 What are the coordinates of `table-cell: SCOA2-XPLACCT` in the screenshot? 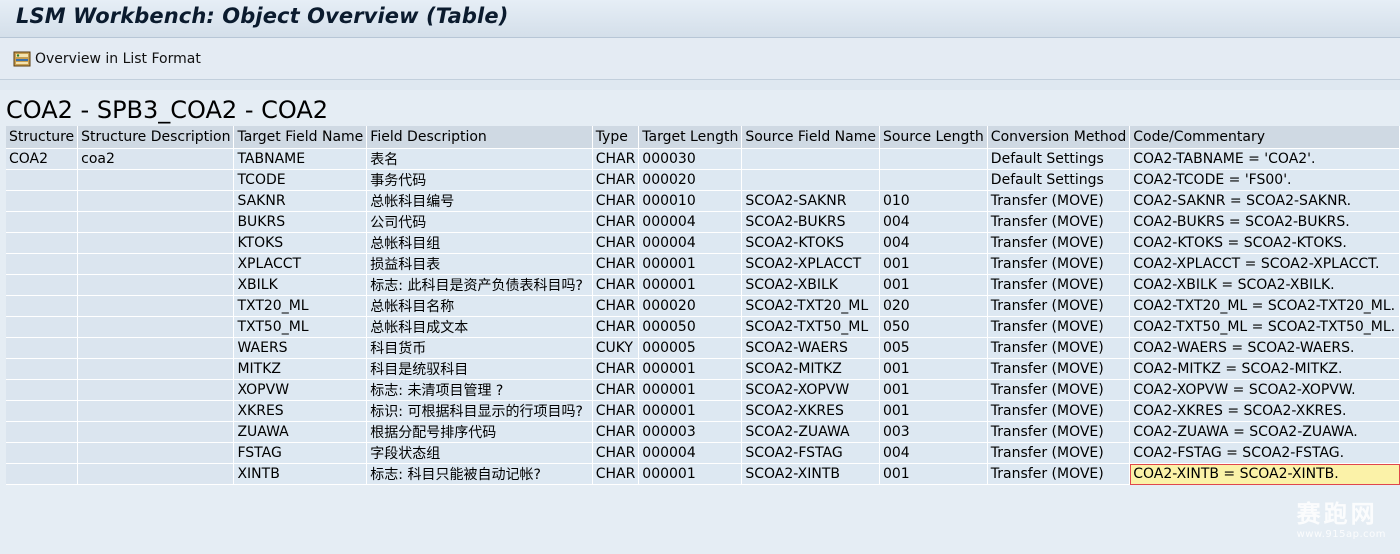 It's located at (810, 264).